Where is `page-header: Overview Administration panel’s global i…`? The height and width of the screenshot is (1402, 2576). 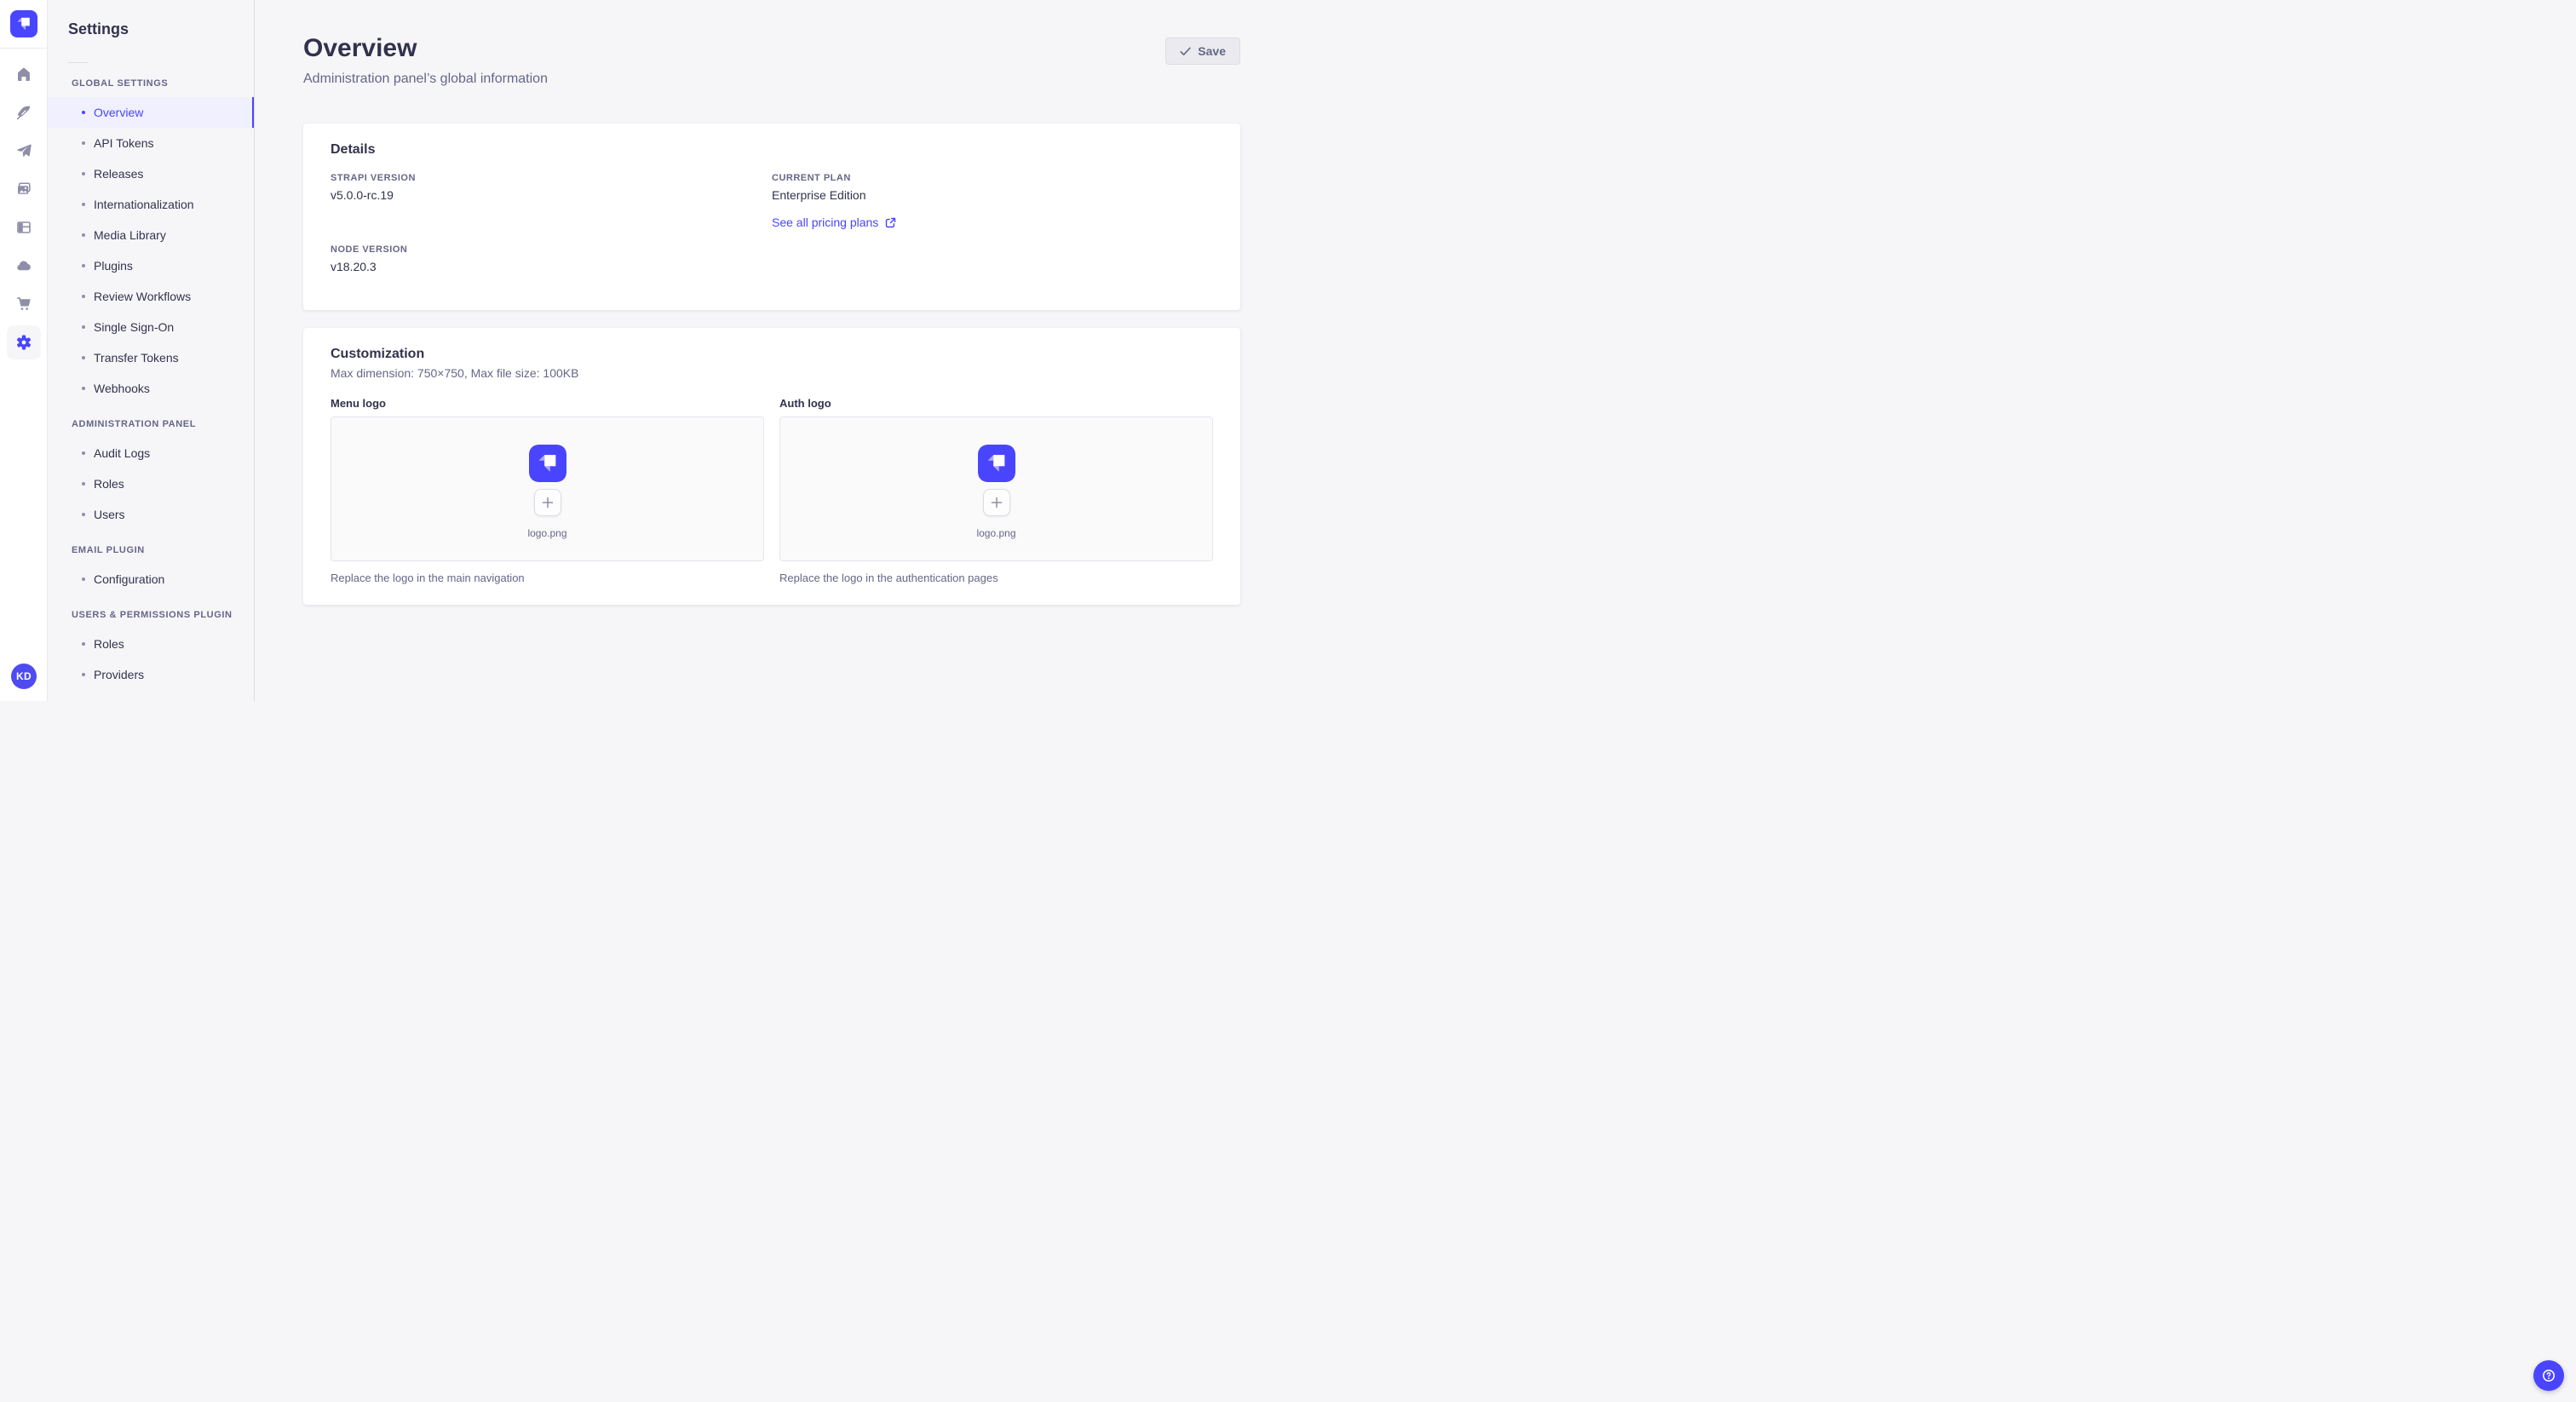 page-header: Overview Administration panel’s global i… is located at coordinates (772, 43).